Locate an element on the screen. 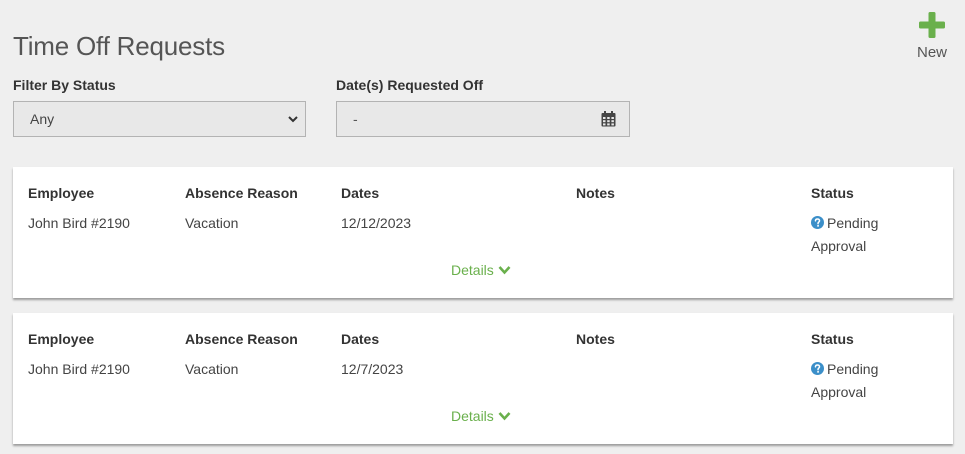 The image size is (965, 454). page-title: Time Off Requests is located at coordinates (119, 46).